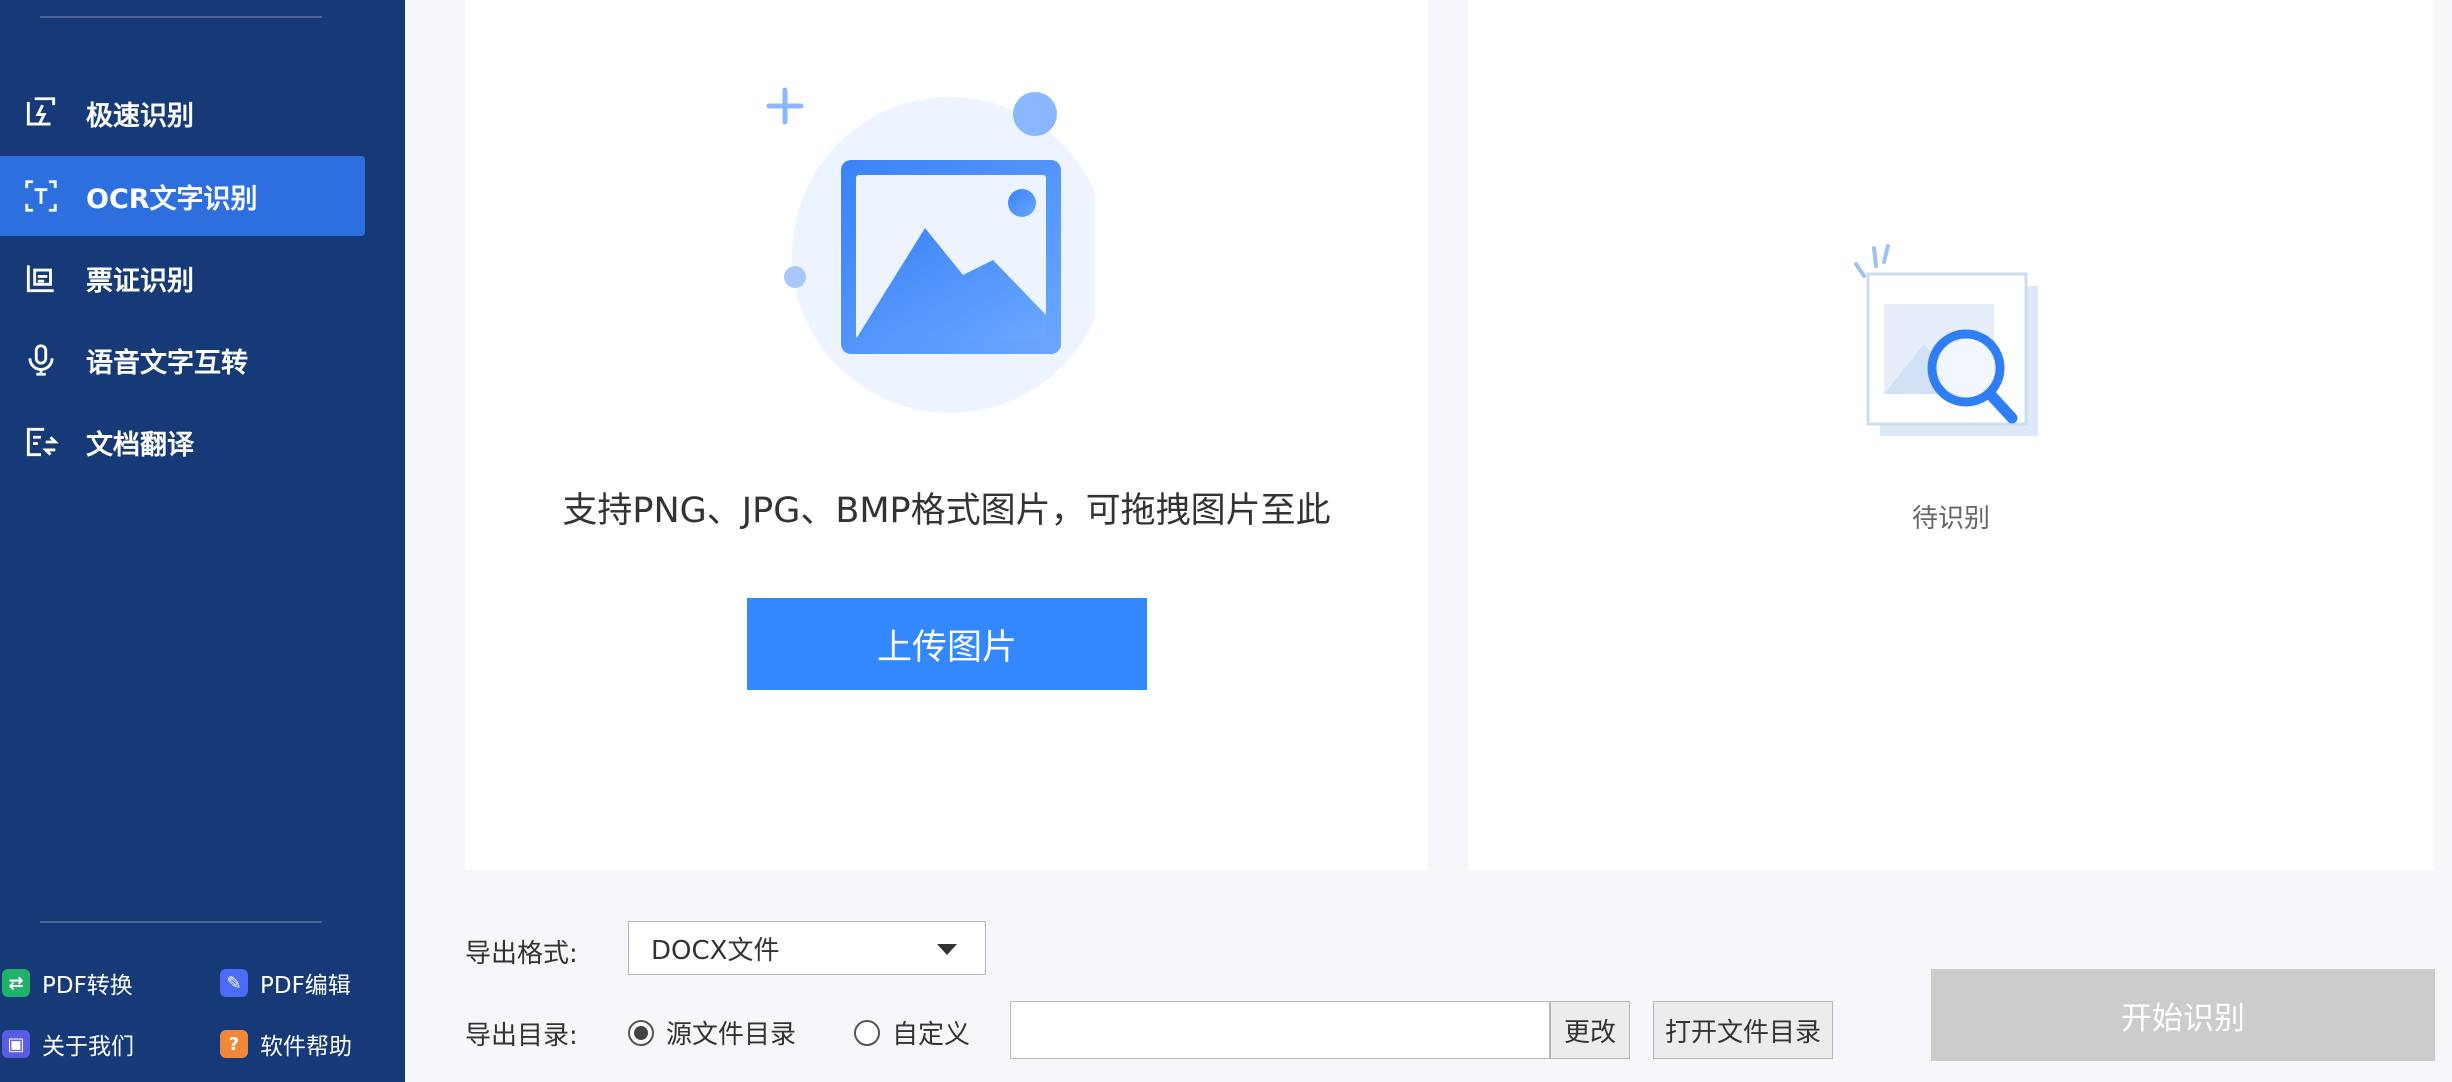 The image size is (2452, 1082). I want to click on pending-status: 待识别, so click(1950, 519).